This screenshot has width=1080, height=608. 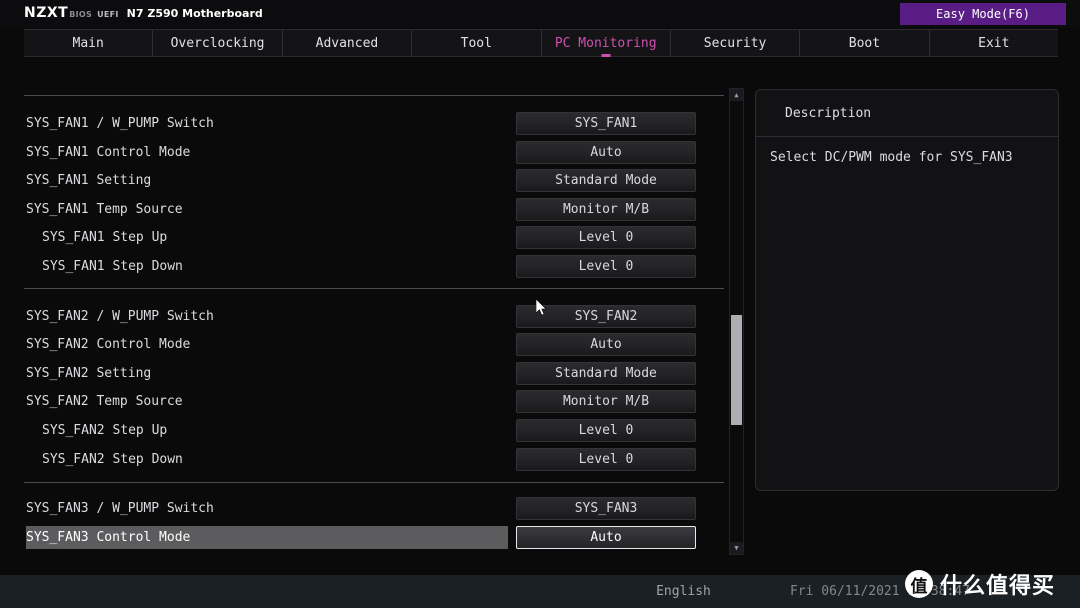 What do you see at coordinates (374, 95) in the screenshot?
I see `section-divider-top` at bounding box center [374, 95].